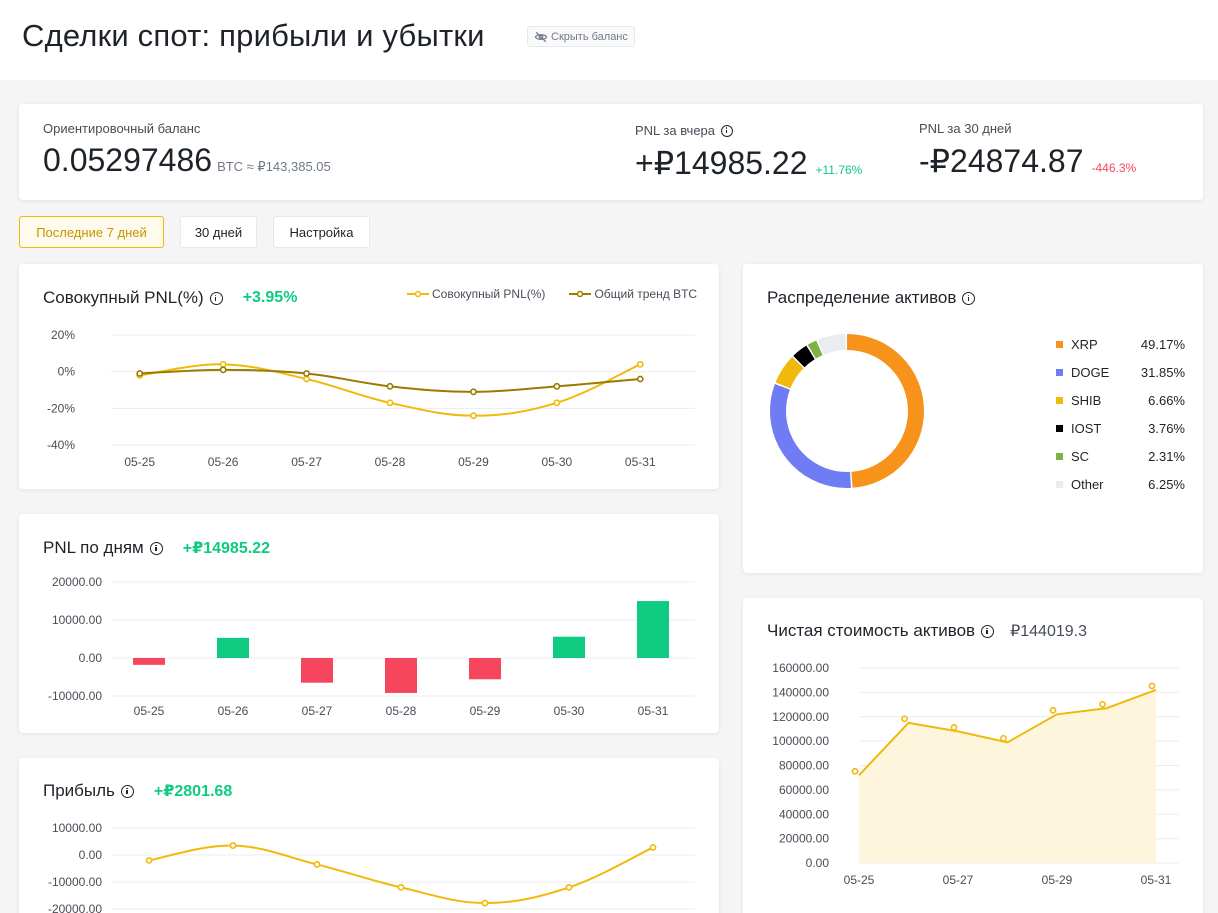  I want to click on period-30d-button: 30 дней, so click(218, 232).